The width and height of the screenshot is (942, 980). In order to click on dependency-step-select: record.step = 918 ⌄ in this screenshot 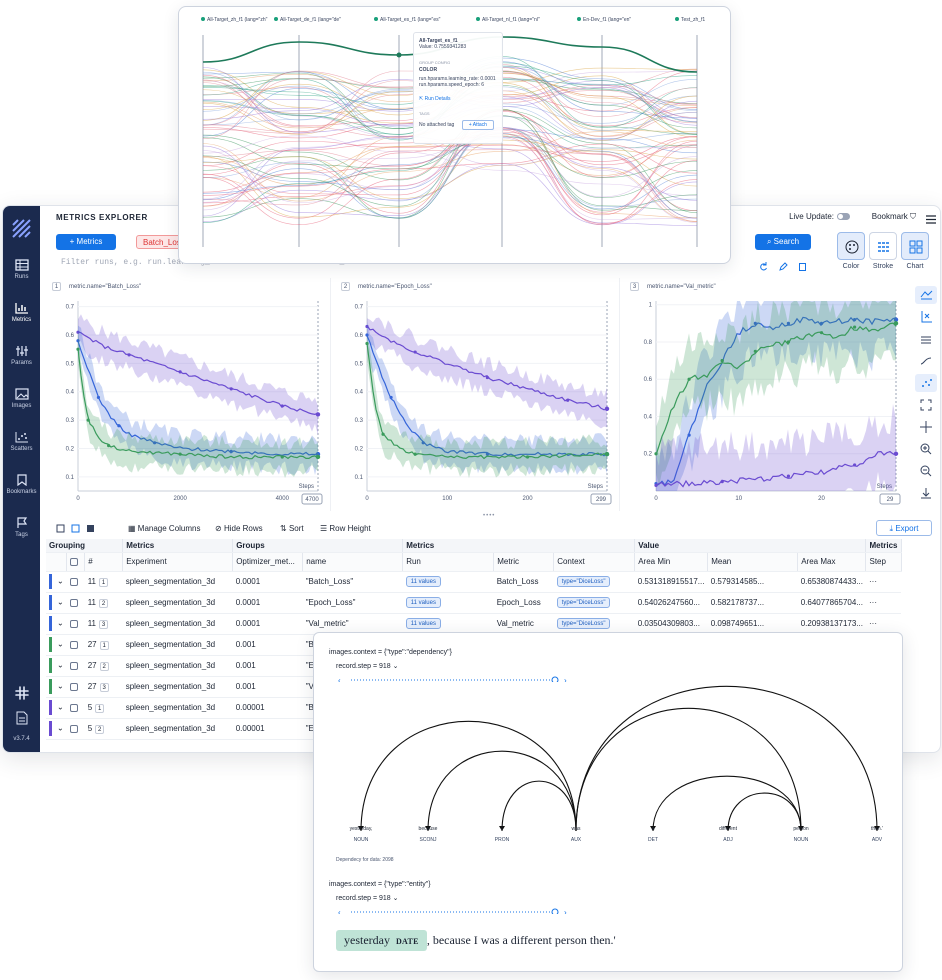, I will do `click(367, 666)`.